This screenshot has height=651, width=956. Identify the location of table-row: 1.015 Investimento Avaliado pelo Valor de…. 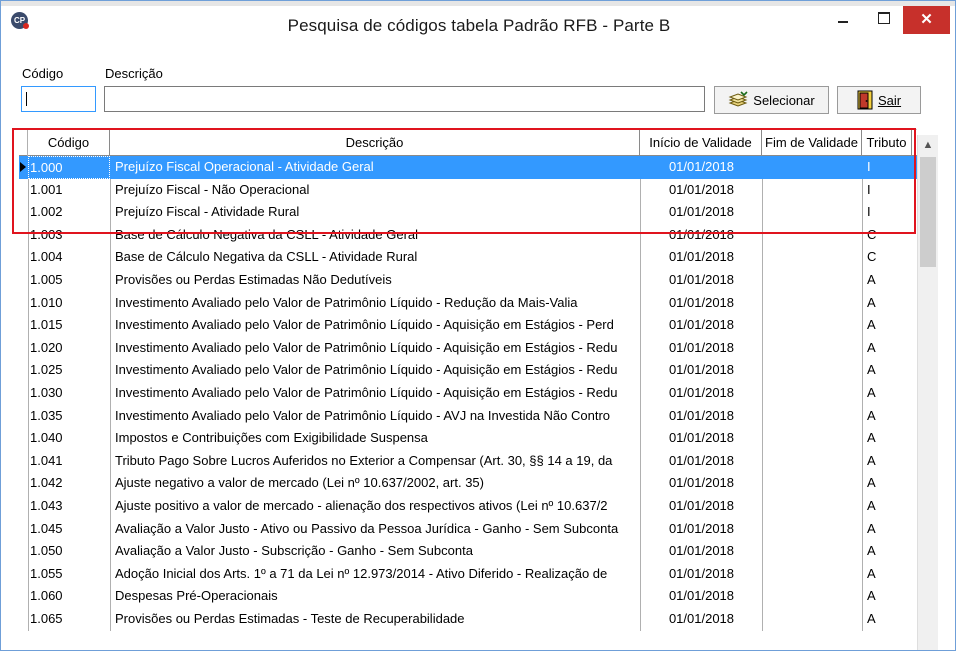
(468, 325).